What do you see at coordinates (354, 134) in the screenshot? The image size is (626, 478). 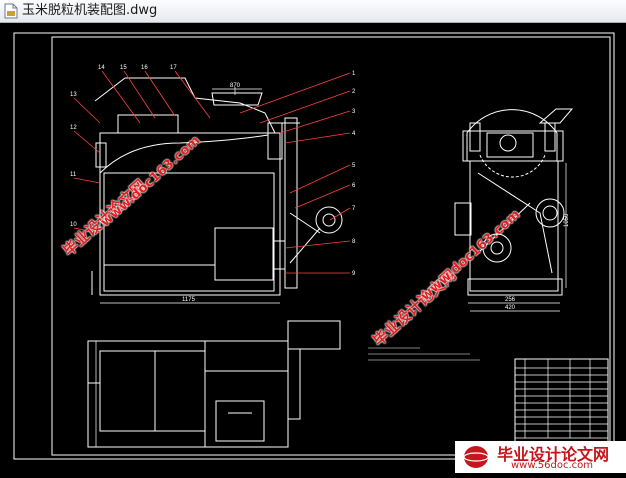 I see `callout-label: 4` at bounding box center [354, 134].